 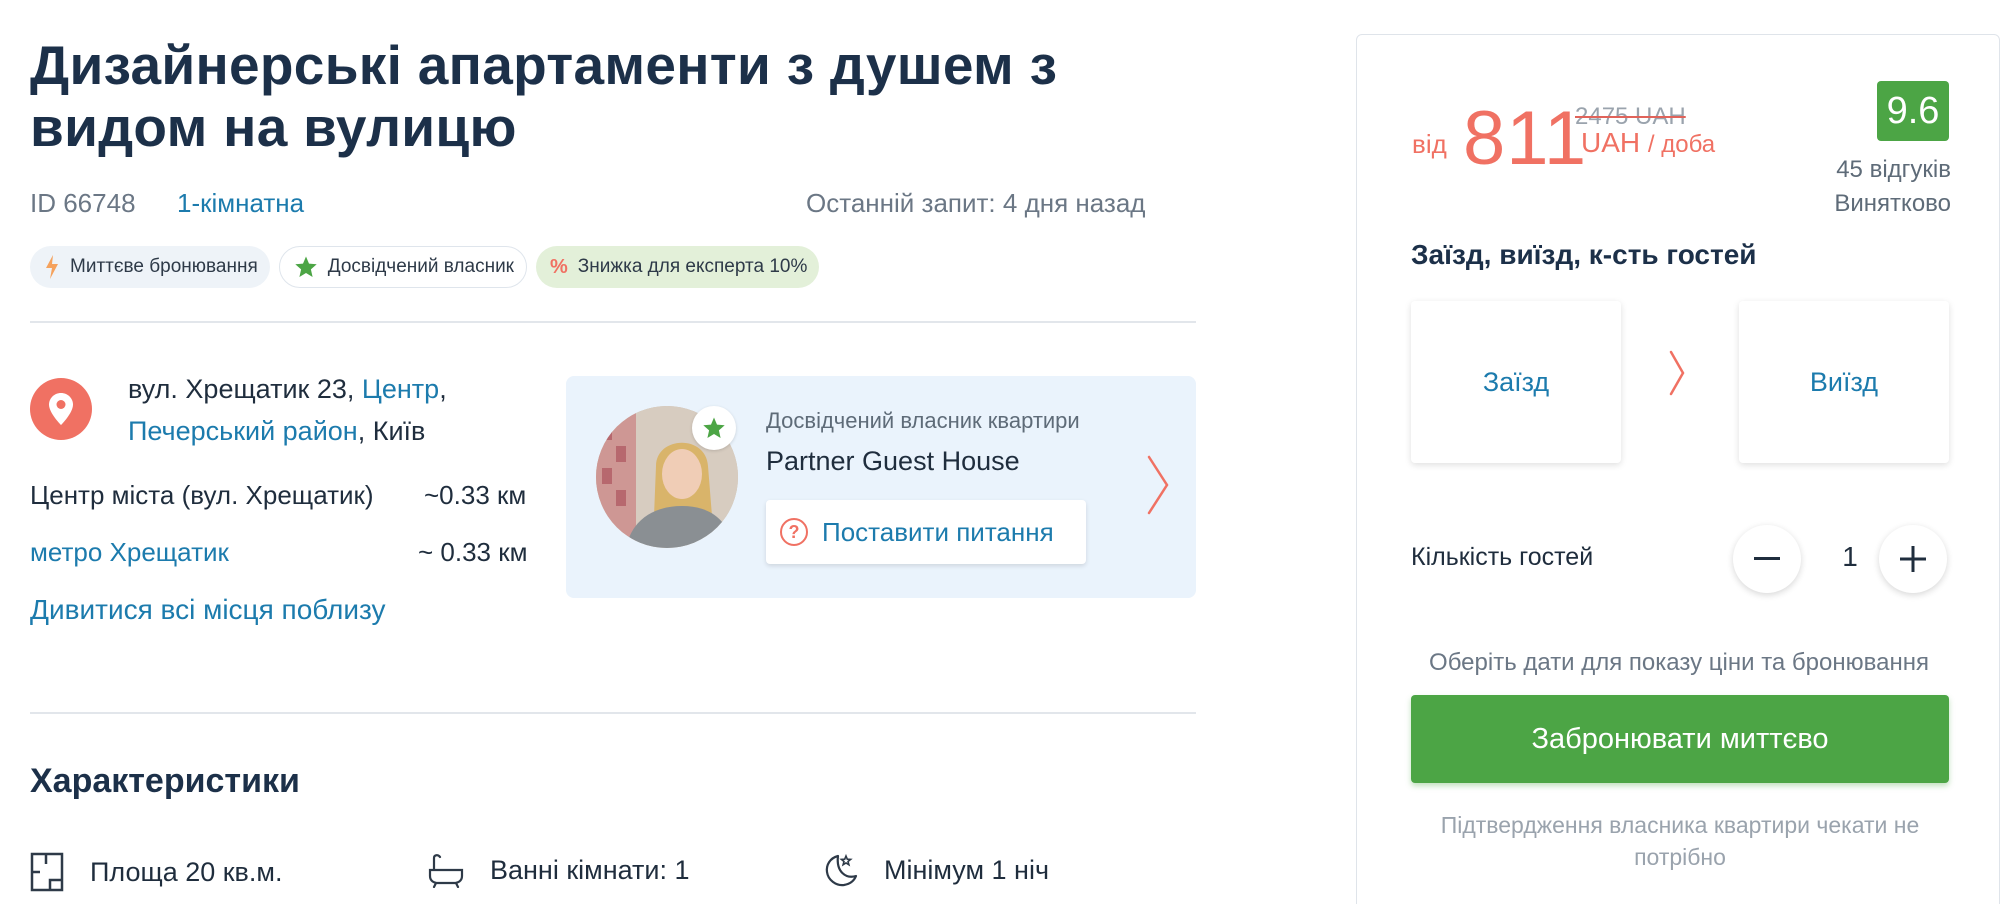 What do you see at coordinates (1525, 138) in the screenshot?
I see `price-value: 811` at bounding box center [1525, 138].